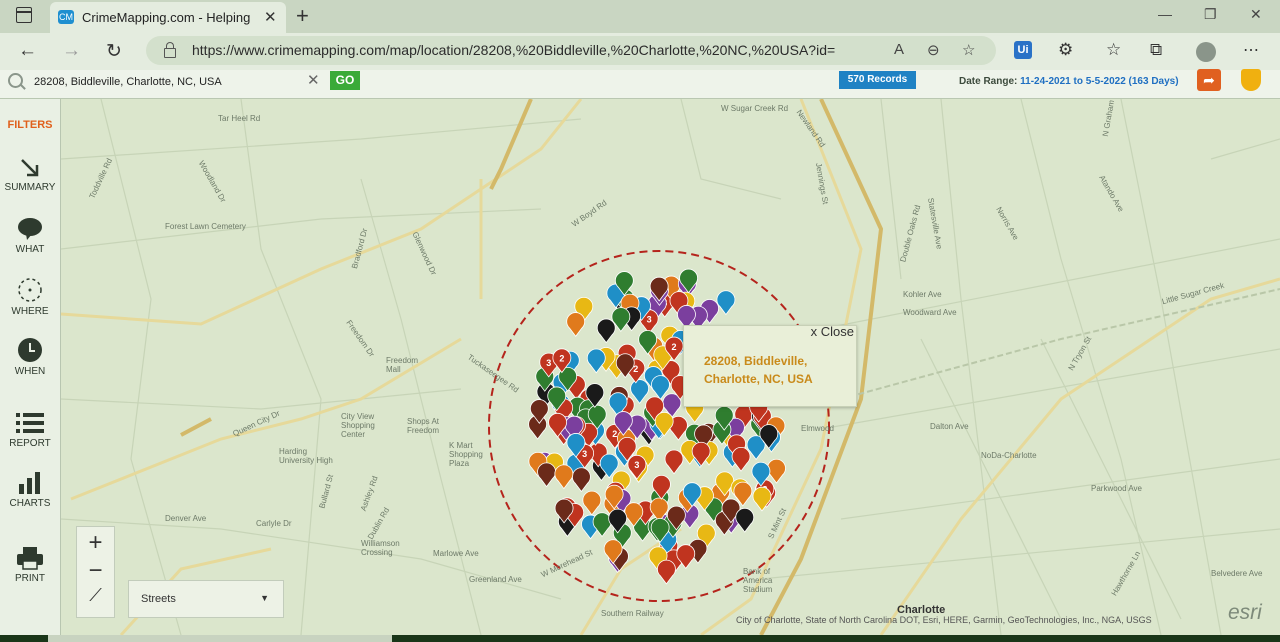  Describe the element at coordinates (657, 426) in the screenshot. I see `crime-markers-layer: 23232333232` at that location.